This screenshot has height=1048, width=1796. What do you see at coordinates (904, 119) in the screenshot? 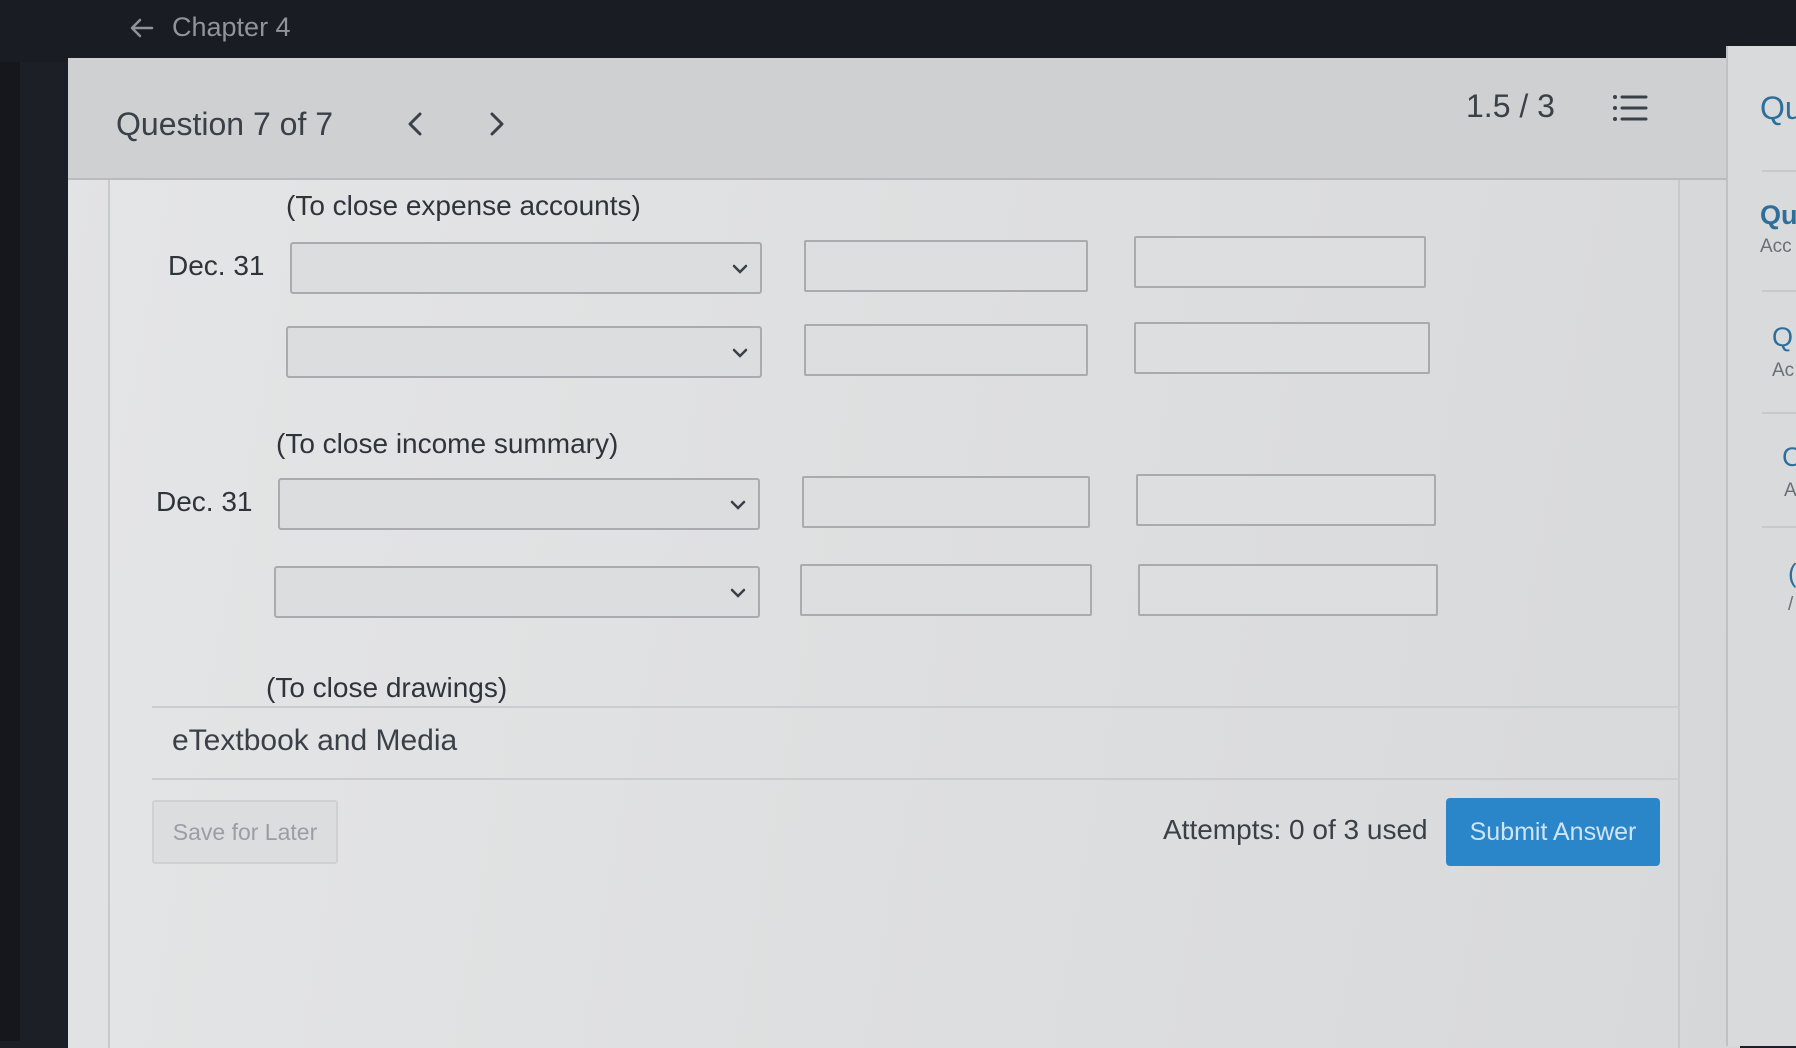
I see `question-header: Question 7 of 7 1.5 / 3` at bounding box center [904, 119].